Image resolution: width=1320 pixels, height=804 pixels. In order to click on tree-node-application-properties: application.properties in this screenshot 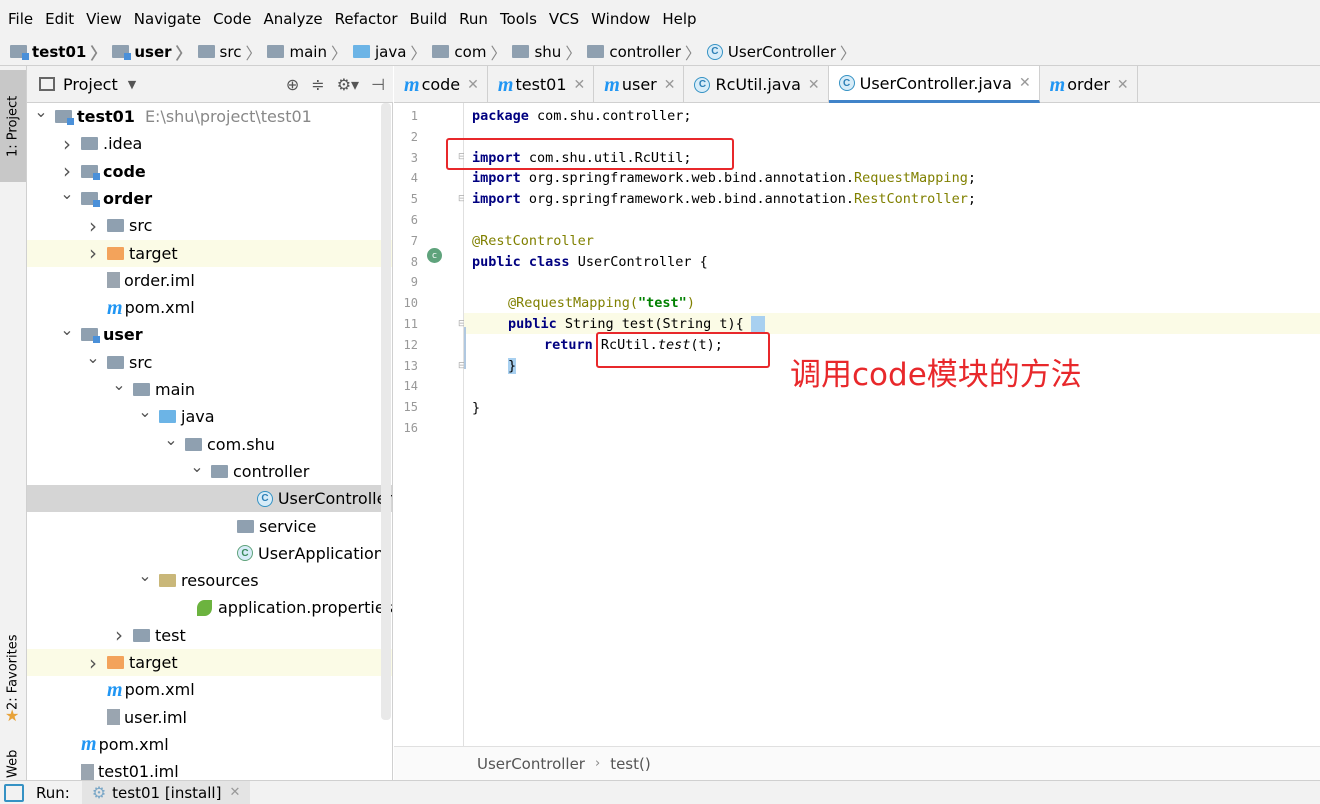, I will do `click(209, 607)`.